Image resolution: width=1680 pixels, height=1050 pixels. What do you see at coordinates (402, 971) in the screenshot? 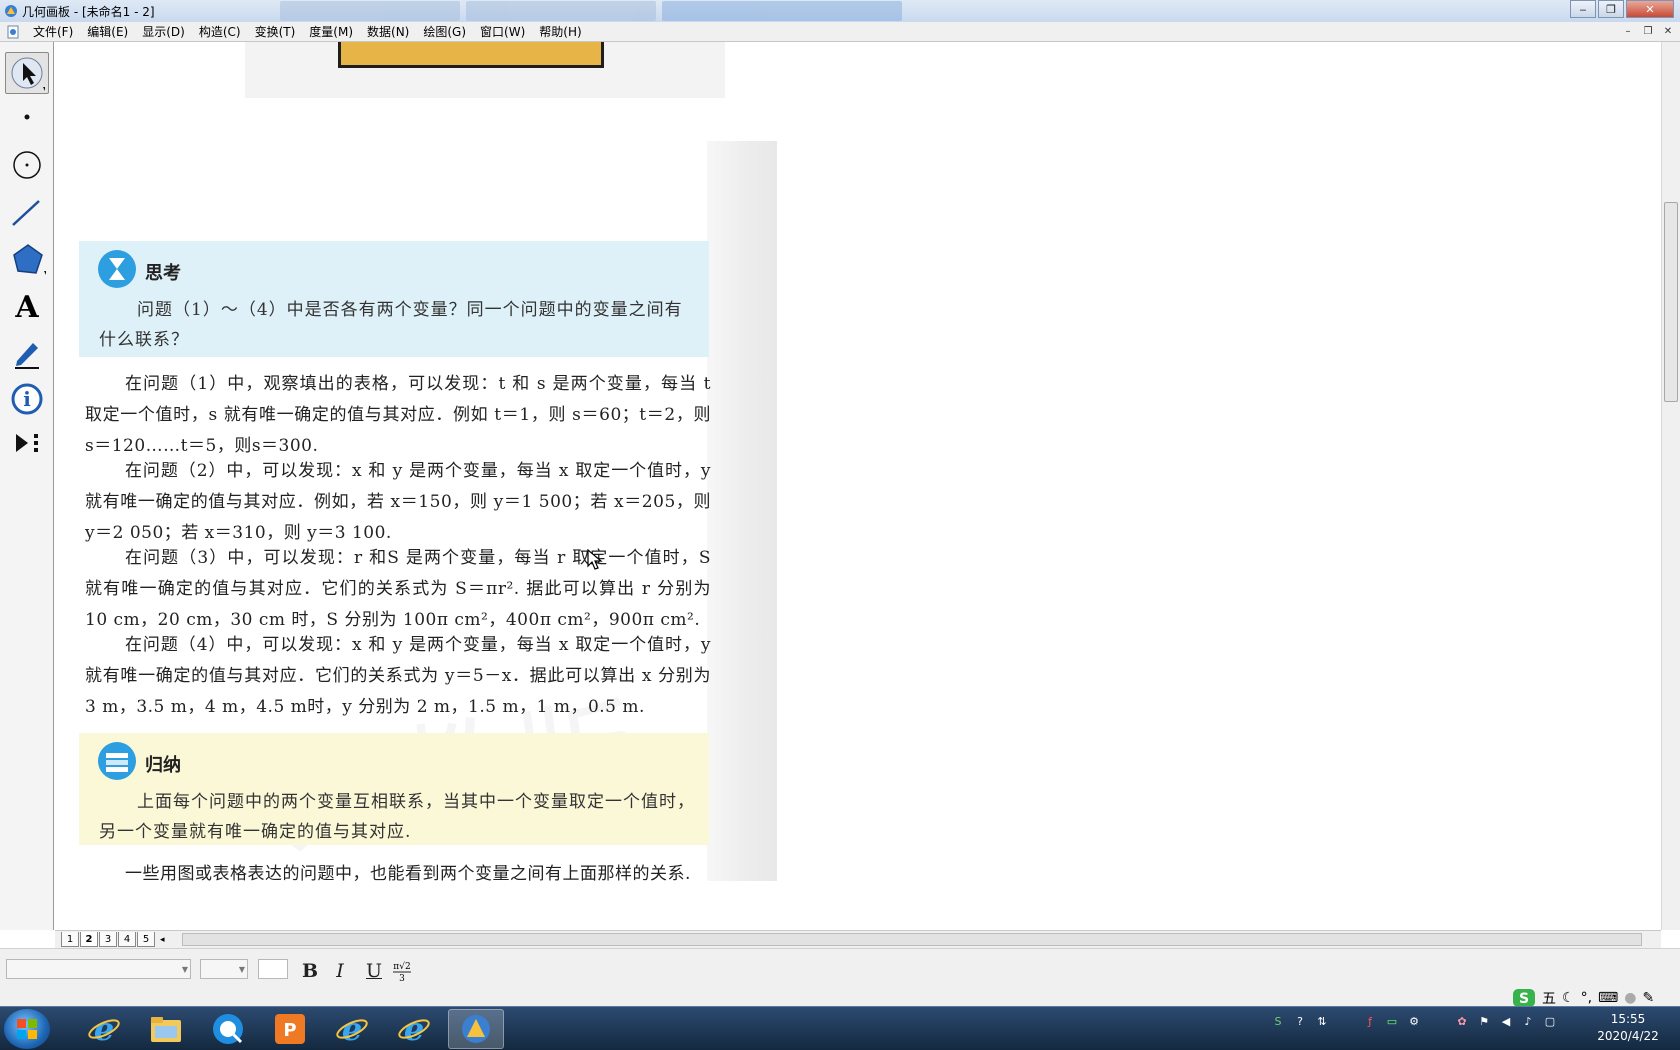
I see `math-format-button: π√2 3` at bounding box center [402, 971].